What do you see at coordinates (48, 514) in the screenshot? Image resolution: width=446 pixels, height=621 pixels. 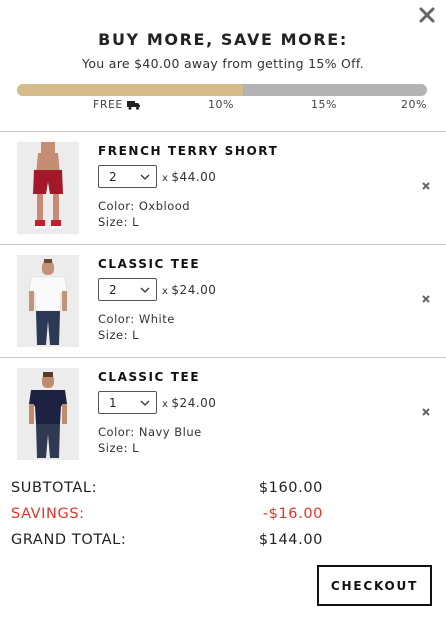 I see `savings-label: SAVINGS:` at bounding box center [48, 514].